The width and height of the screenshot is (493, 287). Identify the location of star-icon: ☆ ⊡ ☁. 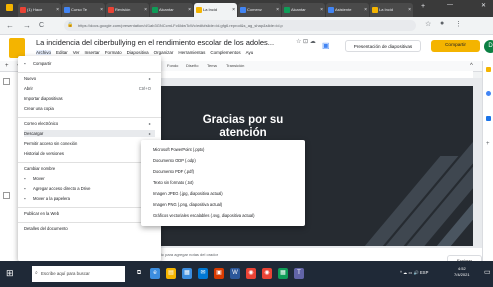
(306, 41).